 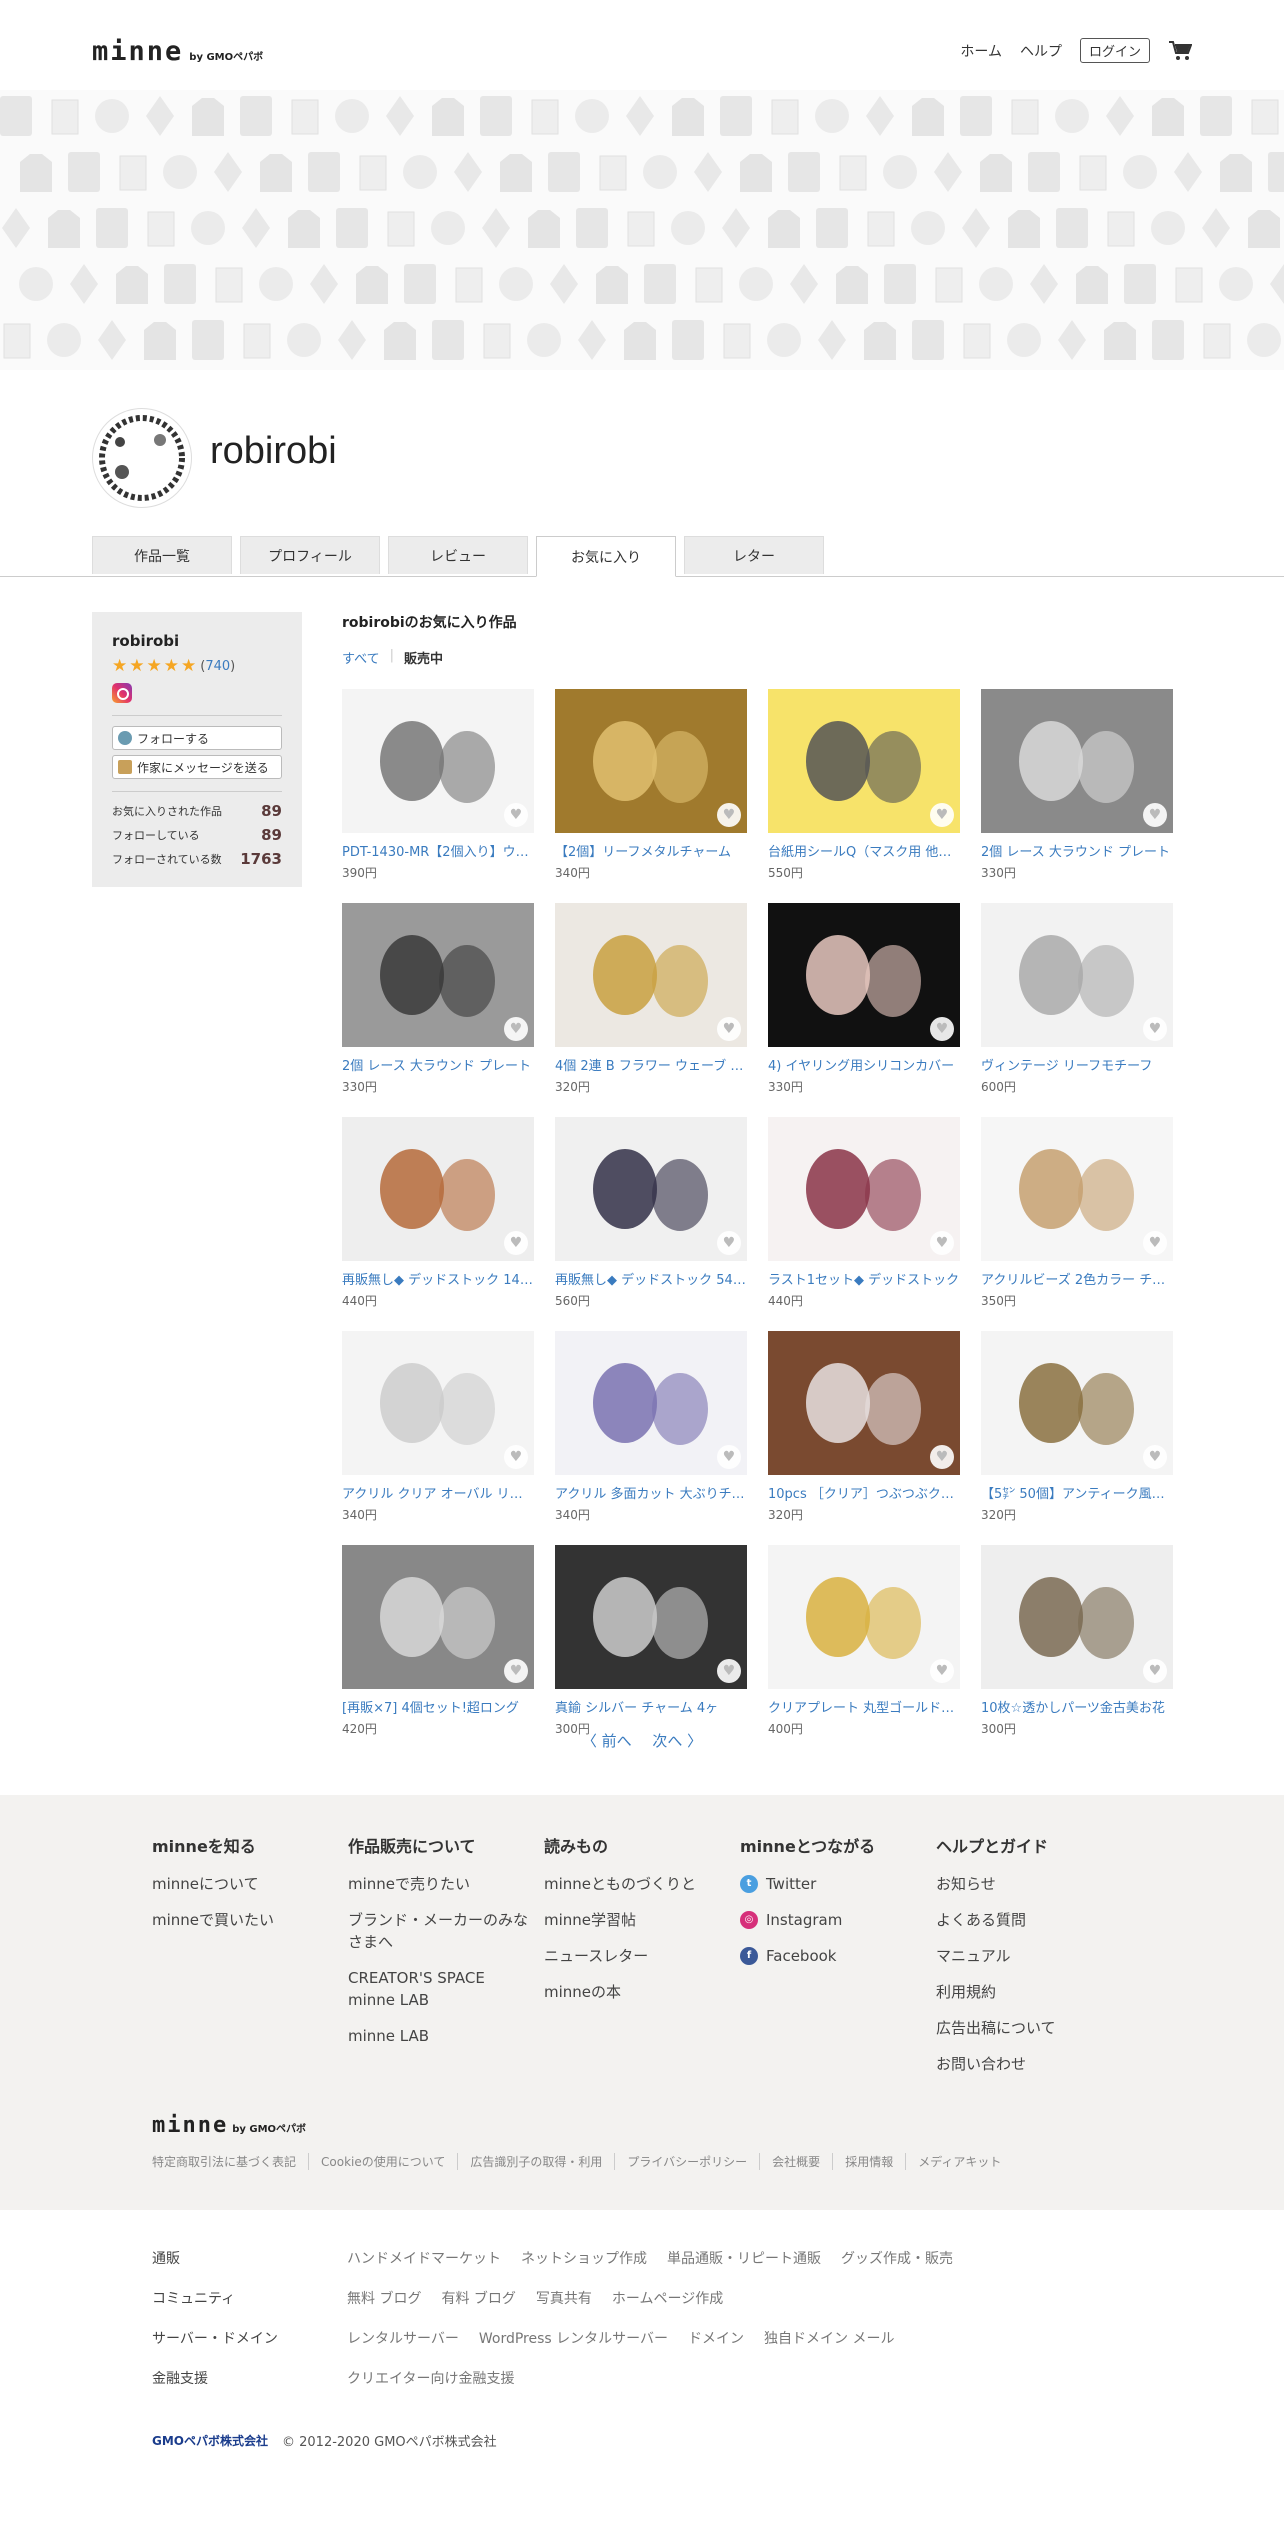 What do you see at coordinates (438, 1989) in the screenshot?
I see `footer-link: CREATOR'S SPACE minne LAB` at bounding box center [438, 1989].